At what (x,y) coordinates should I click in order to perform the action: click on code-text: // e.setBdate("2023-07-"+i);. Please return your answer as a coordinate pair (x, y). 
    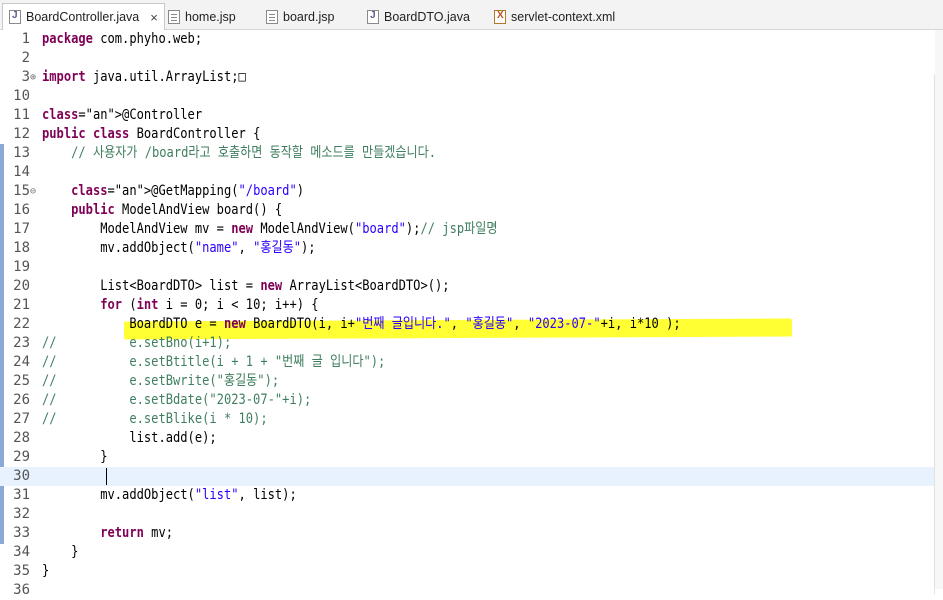
    Looking at the image, I should click on (177, 400).